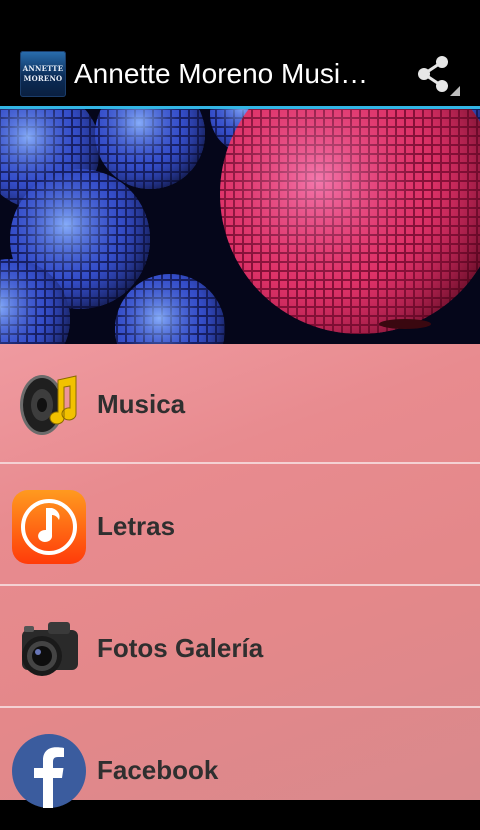 The image size is (480, 830). I want to click on menu-item-facebook: Facebook, so click(240, 770).